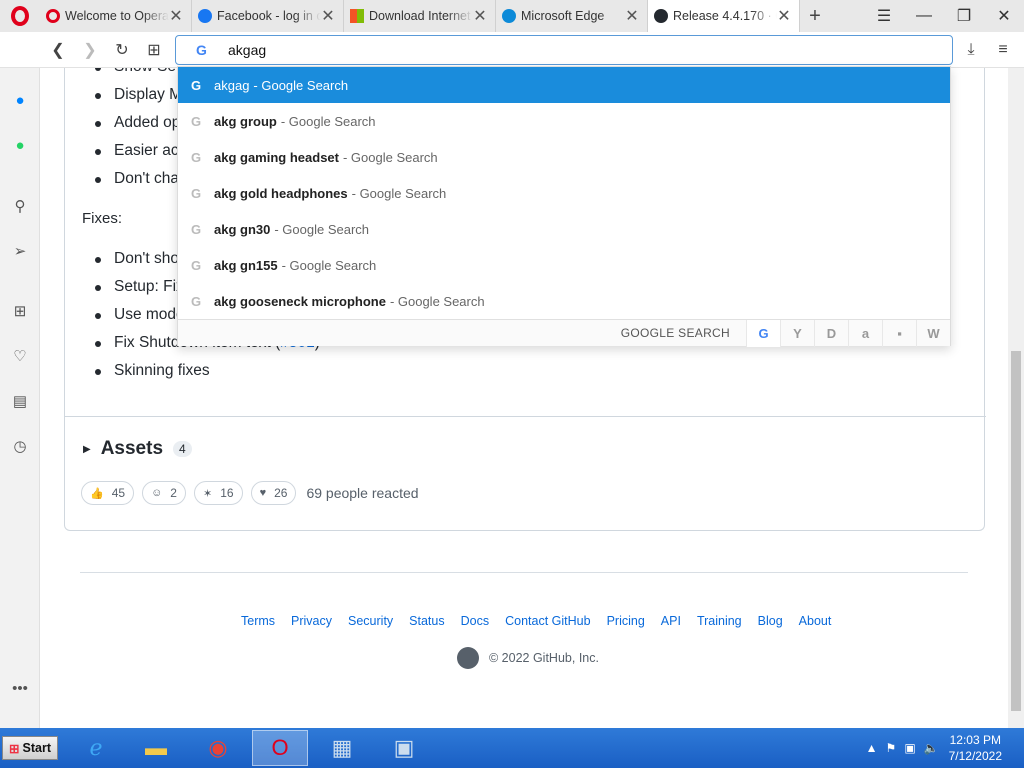  I want to click on tray-expand-icon: ▲, so click(872, 748).